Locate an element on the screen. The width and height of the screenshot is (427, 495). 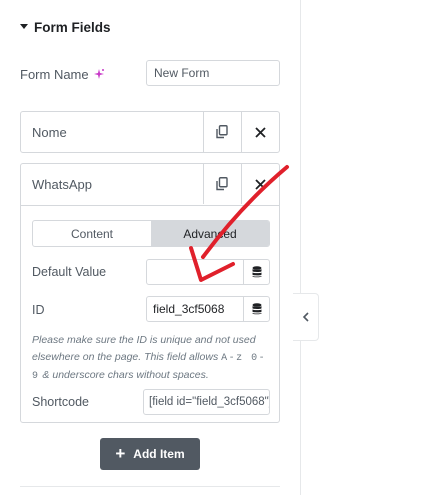
collapse-panel-handle is located at coordinates (306, 317).